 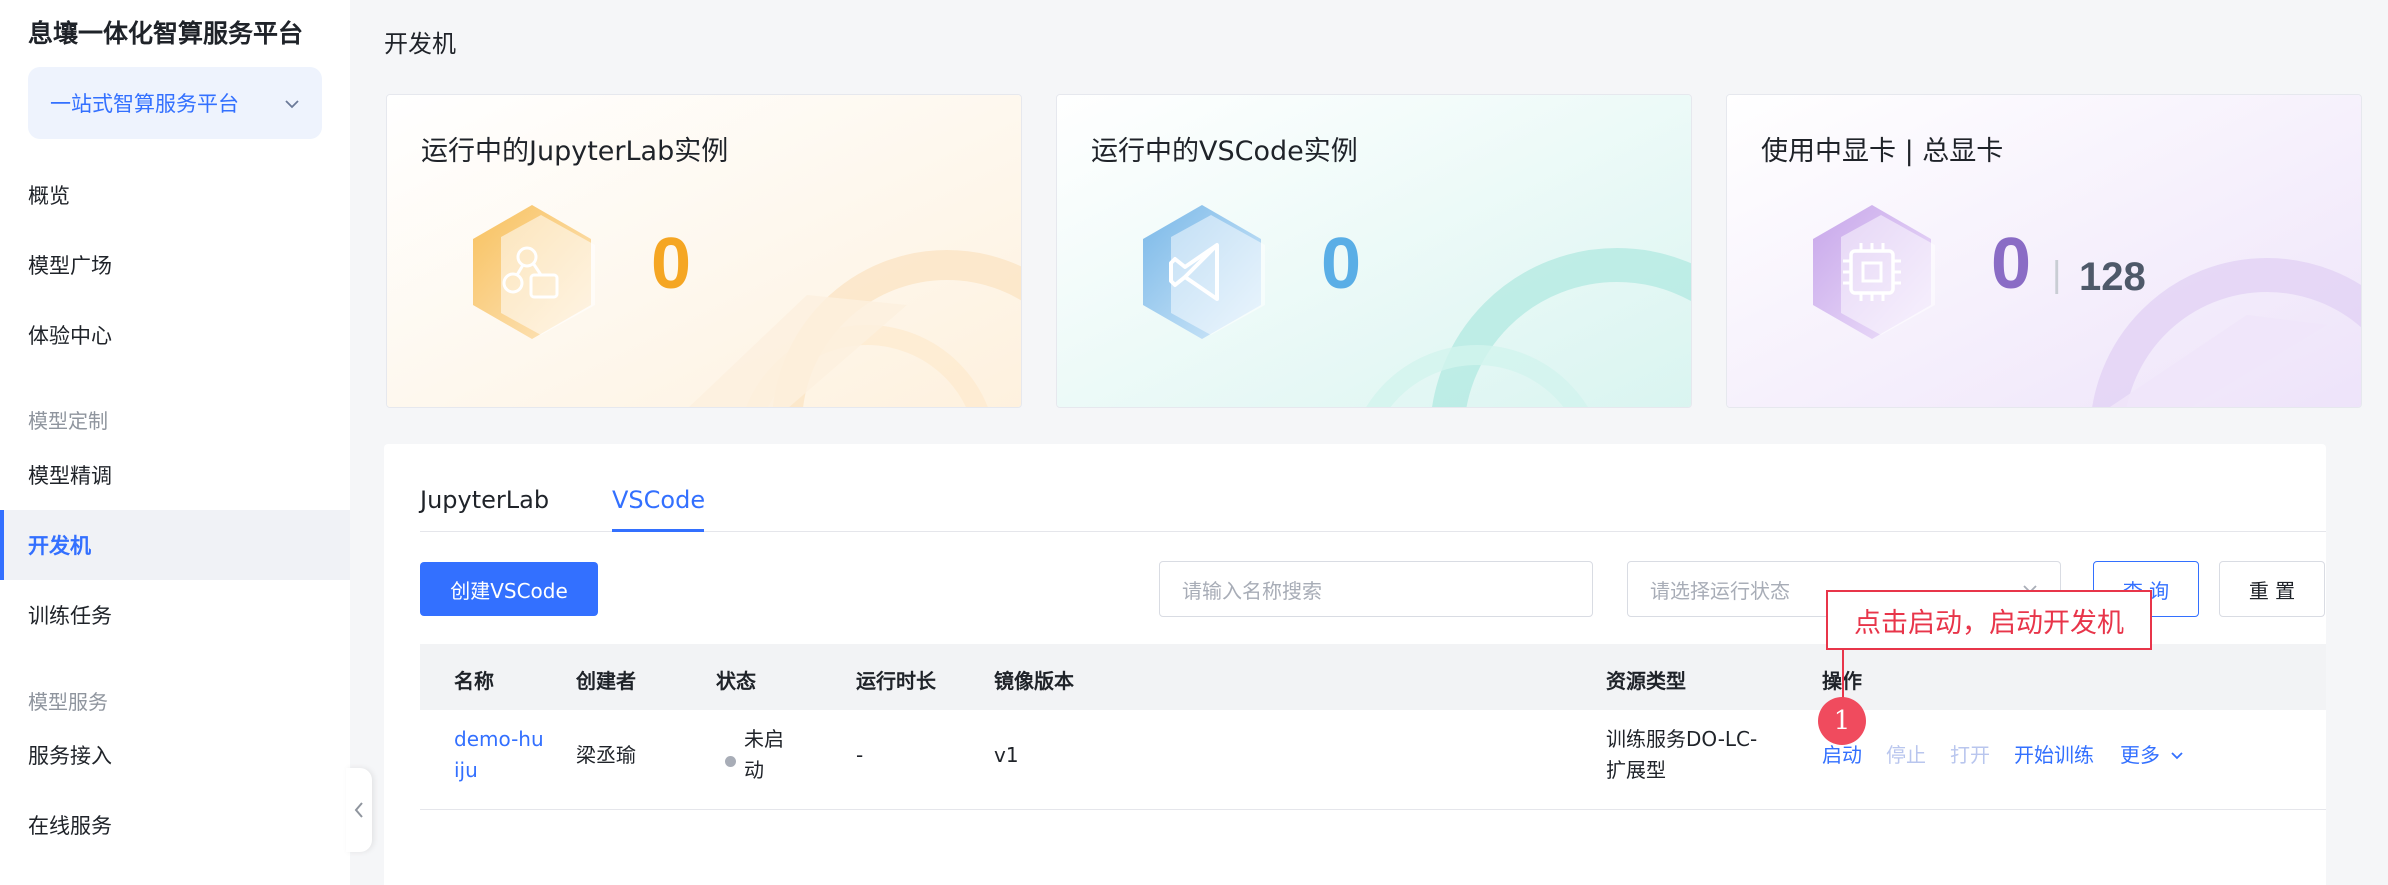 What do you see at coordinates (2112, 277) in the screenshot?
I see `gpu-total-count: 128` at bounding box center [2112, 277].